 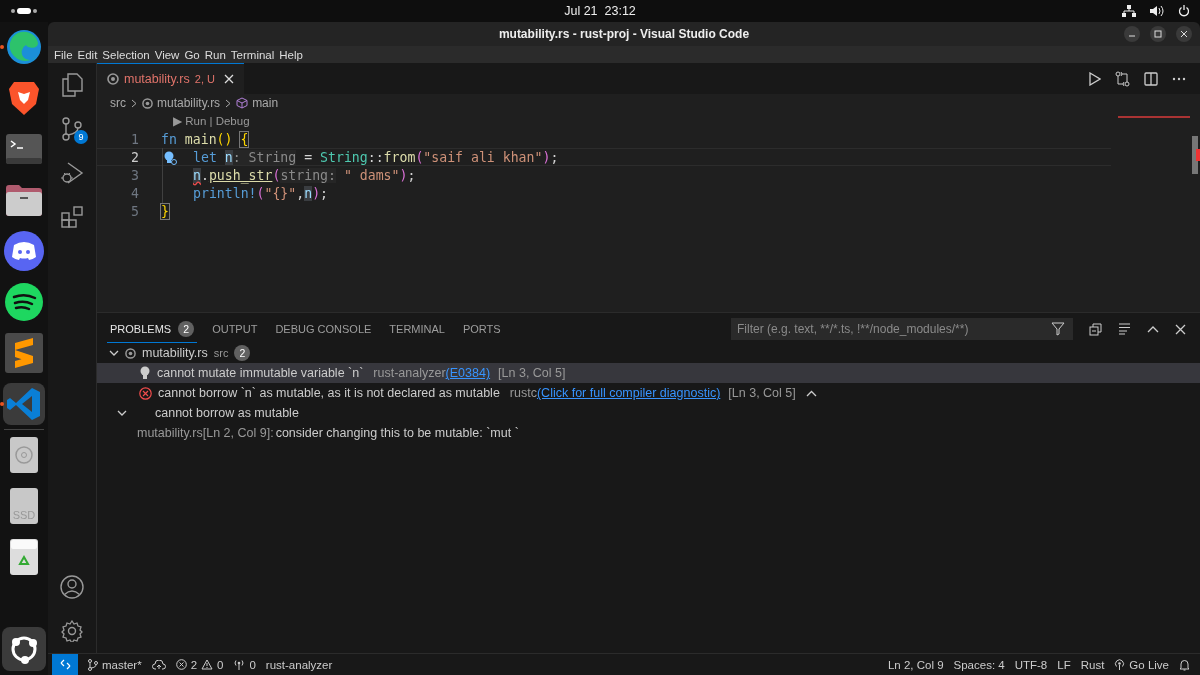 What do you see at coordinates (252, 54) in the screenshot?
I see `menu-item: Terminal` at bounding box center [252, 54].